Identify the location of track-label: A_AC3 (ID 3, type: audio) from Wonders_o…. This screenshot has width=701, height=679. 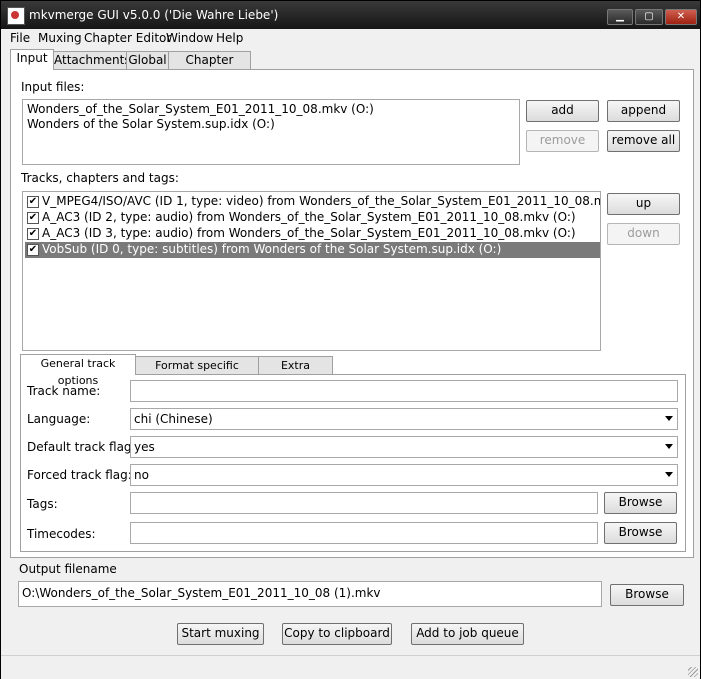
(309, 233).